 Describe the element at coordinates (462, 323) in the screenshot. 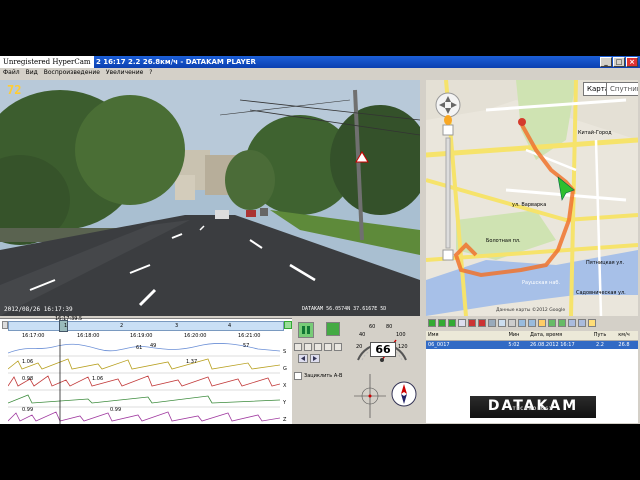

I see `copy-icon` at that location.